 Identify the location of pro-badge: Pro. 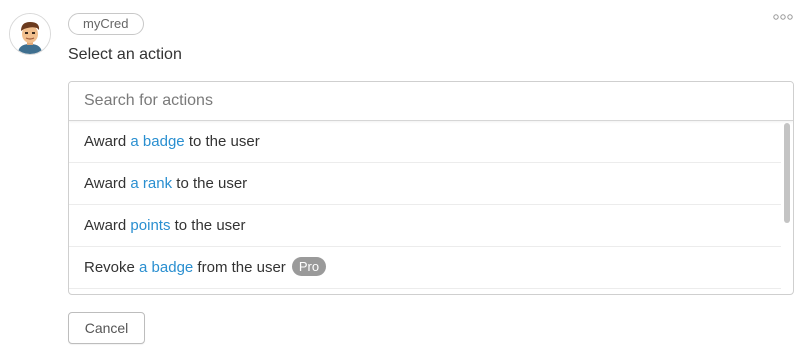
(309, 266).